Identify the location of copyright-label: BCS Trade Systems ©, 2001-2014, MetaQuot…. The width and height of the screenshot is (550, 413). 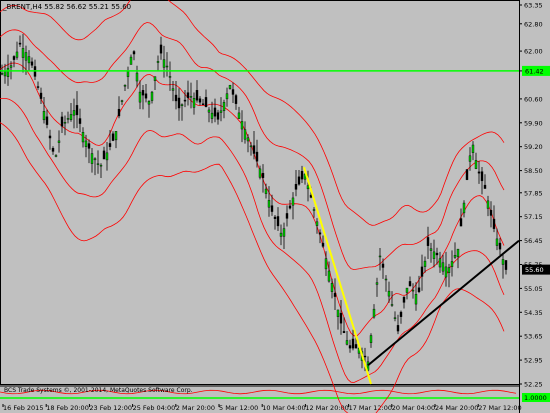
(98, 390).